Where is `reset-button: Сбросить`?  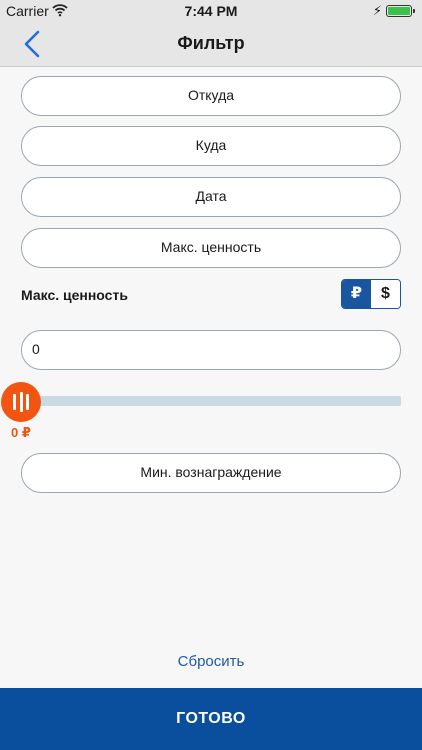 reset-button: Сбросить is located at coordinates (211, 661).